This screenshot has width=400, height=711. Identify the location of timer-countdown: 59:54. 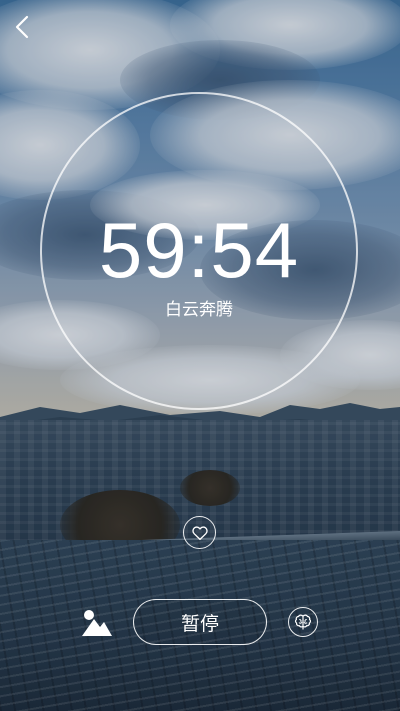
(199, 250).